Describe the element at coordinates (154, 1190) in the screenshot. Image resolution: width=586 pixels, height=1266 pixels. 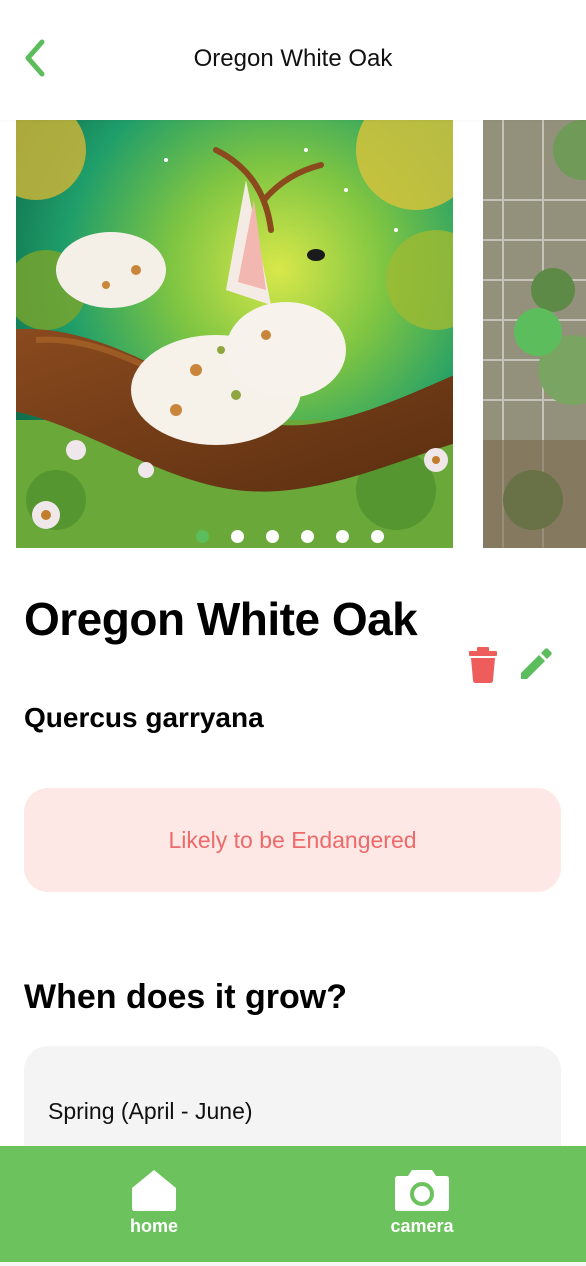
I see `home-icon` at that location.